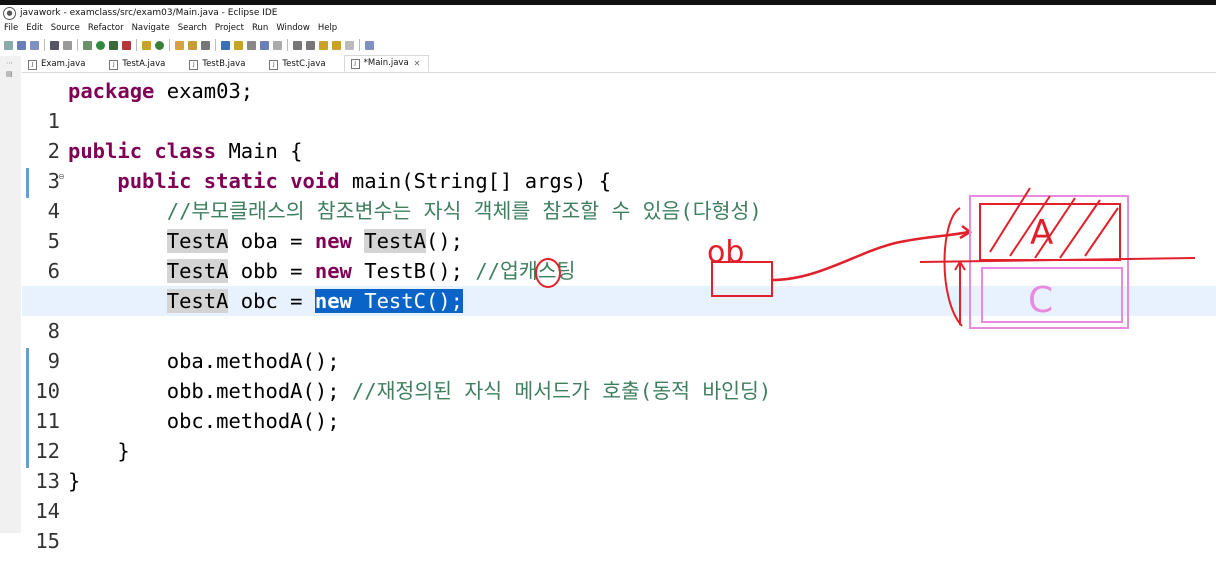 The width and height of the screenshot is (1216, 586). Describe the element at coordinates (323, 45) in the screenshot. I see `back-icon` at that location.